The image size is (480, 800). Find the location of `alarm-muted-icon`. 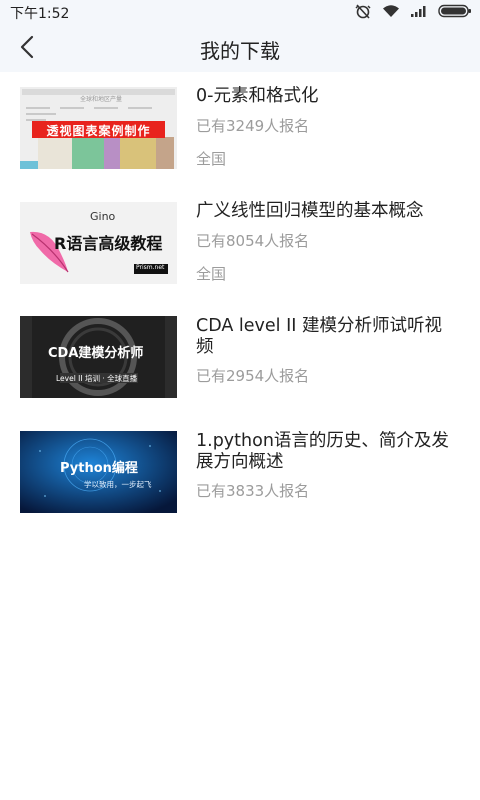

alarm-muted-icon is located at coordinates (363, 13).